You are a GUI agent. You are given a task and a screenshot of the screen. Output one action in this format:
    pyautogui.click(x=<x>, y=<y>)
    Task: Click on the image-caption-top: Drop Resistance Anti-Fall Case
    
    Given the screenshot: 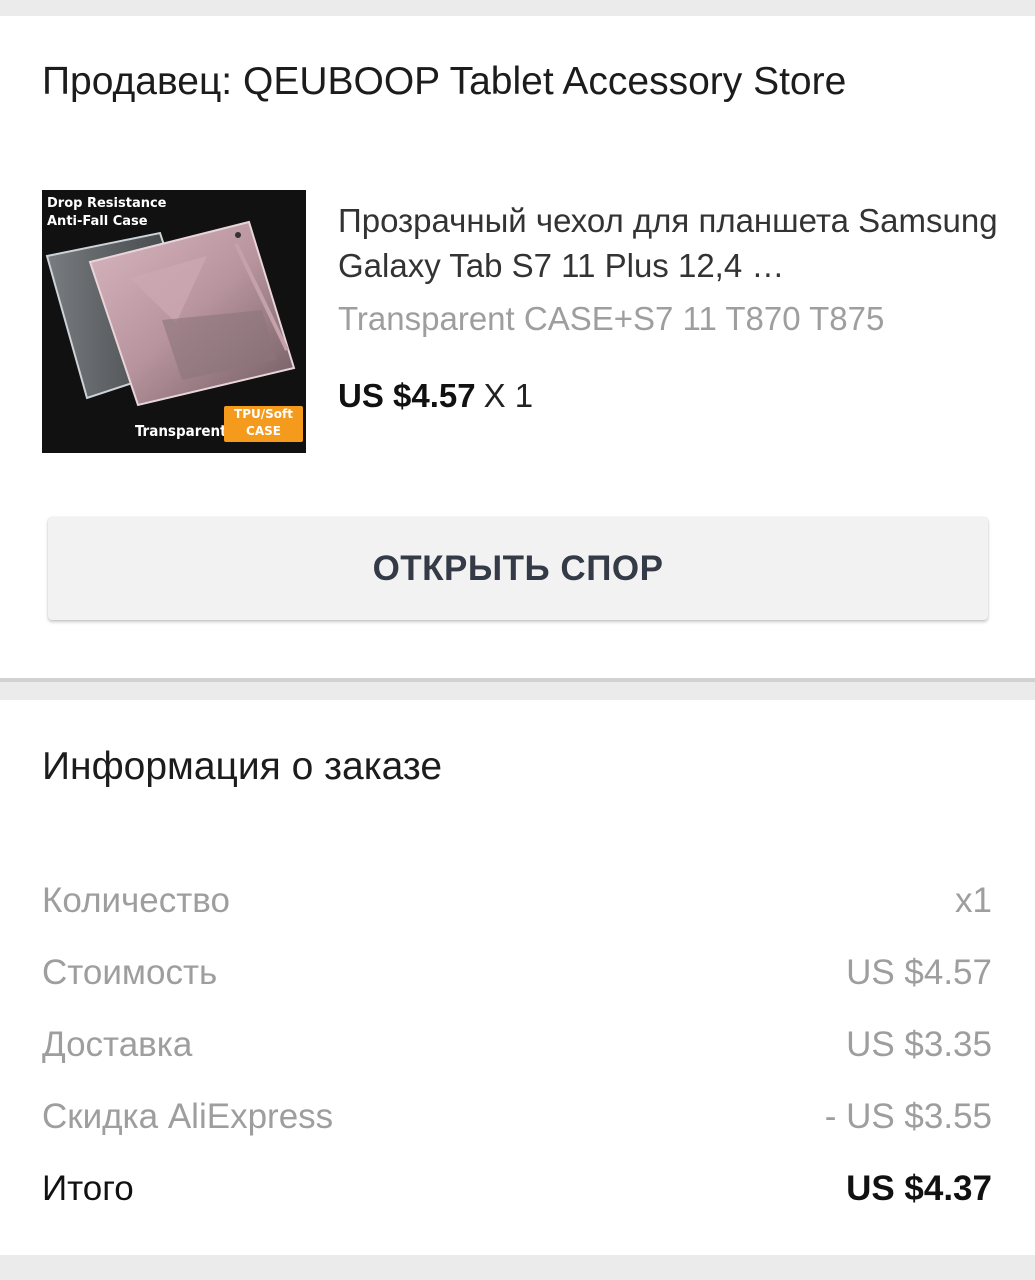 What is the action you would take?
    pyautogui.click(x=107, y=212)
    